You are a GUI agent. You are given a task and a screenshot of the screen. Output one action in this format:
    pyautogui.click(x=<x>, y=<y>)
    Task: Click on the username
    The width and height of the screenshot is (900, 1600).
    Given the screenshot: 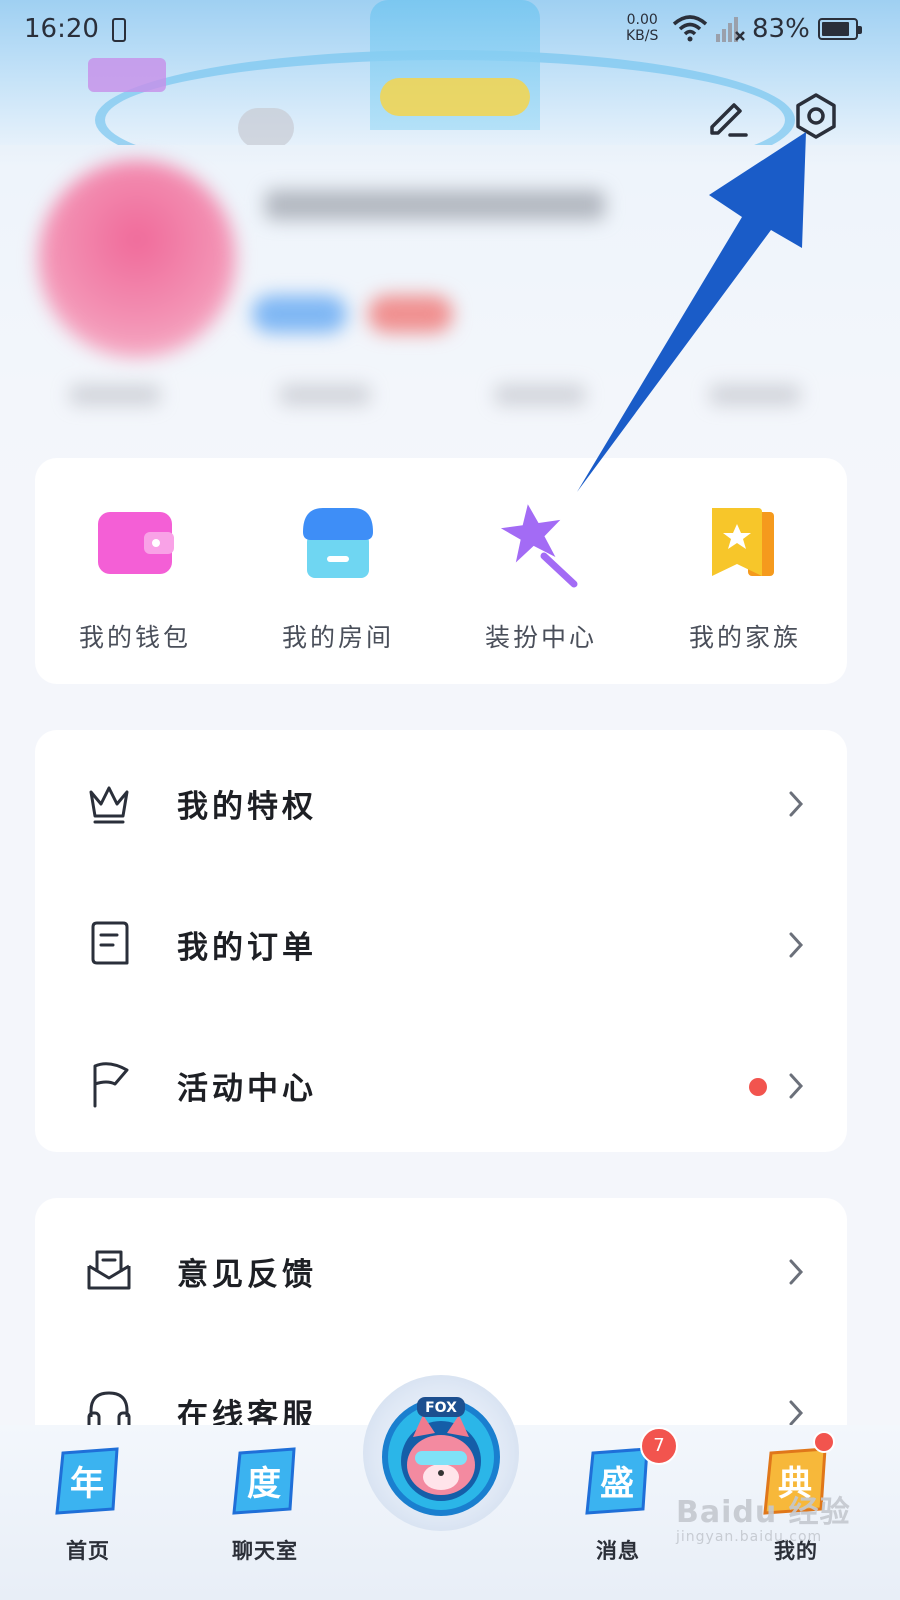 What is the action you would take?
    pyautogui.click(x=435, y=205)
    